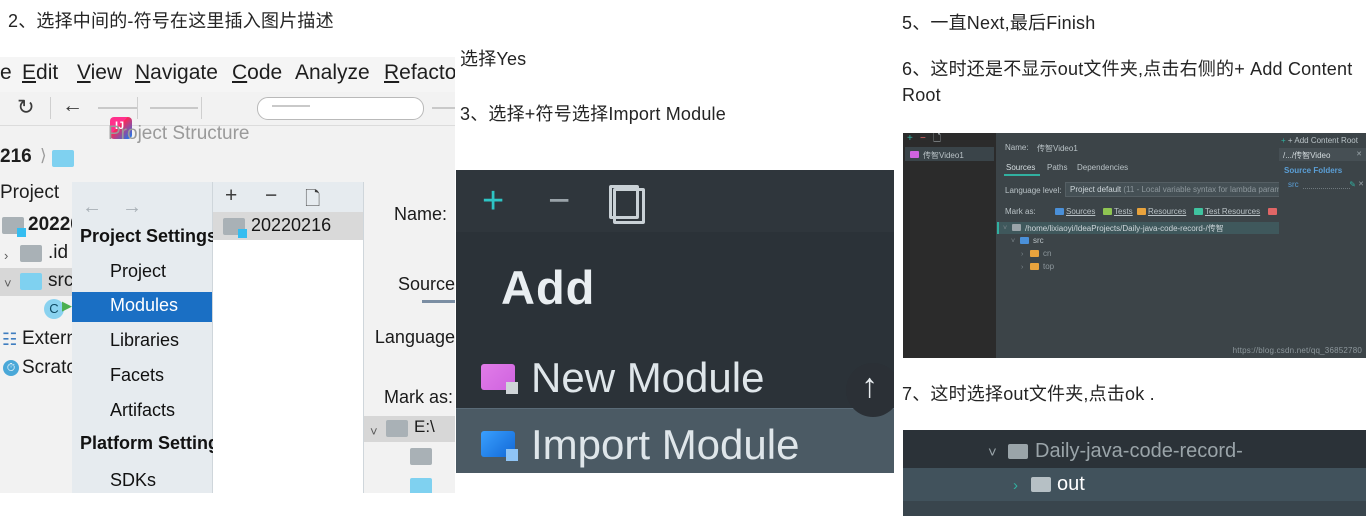 The height and width of the screenshot is (516, 1370). Describe the element at coordinates (1020, 167) in the screenshot. I see `tab-sources: Sources` at that location.